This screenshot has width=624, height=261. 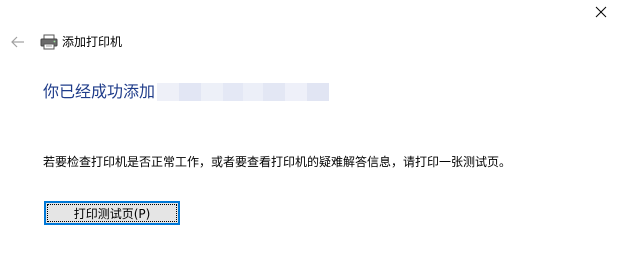 I want to click on printer-icon, so click(x=49, y=42).